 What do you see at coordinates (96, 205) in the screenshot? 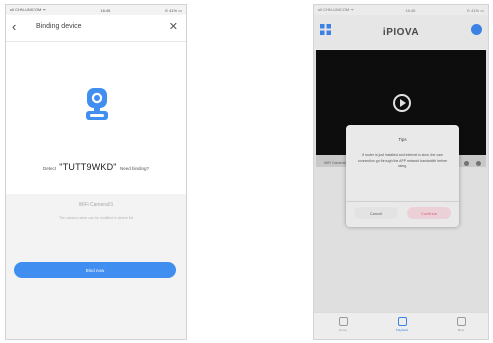
I see `camera-name: WiFi Camera01` at bounding box center [96, 205].